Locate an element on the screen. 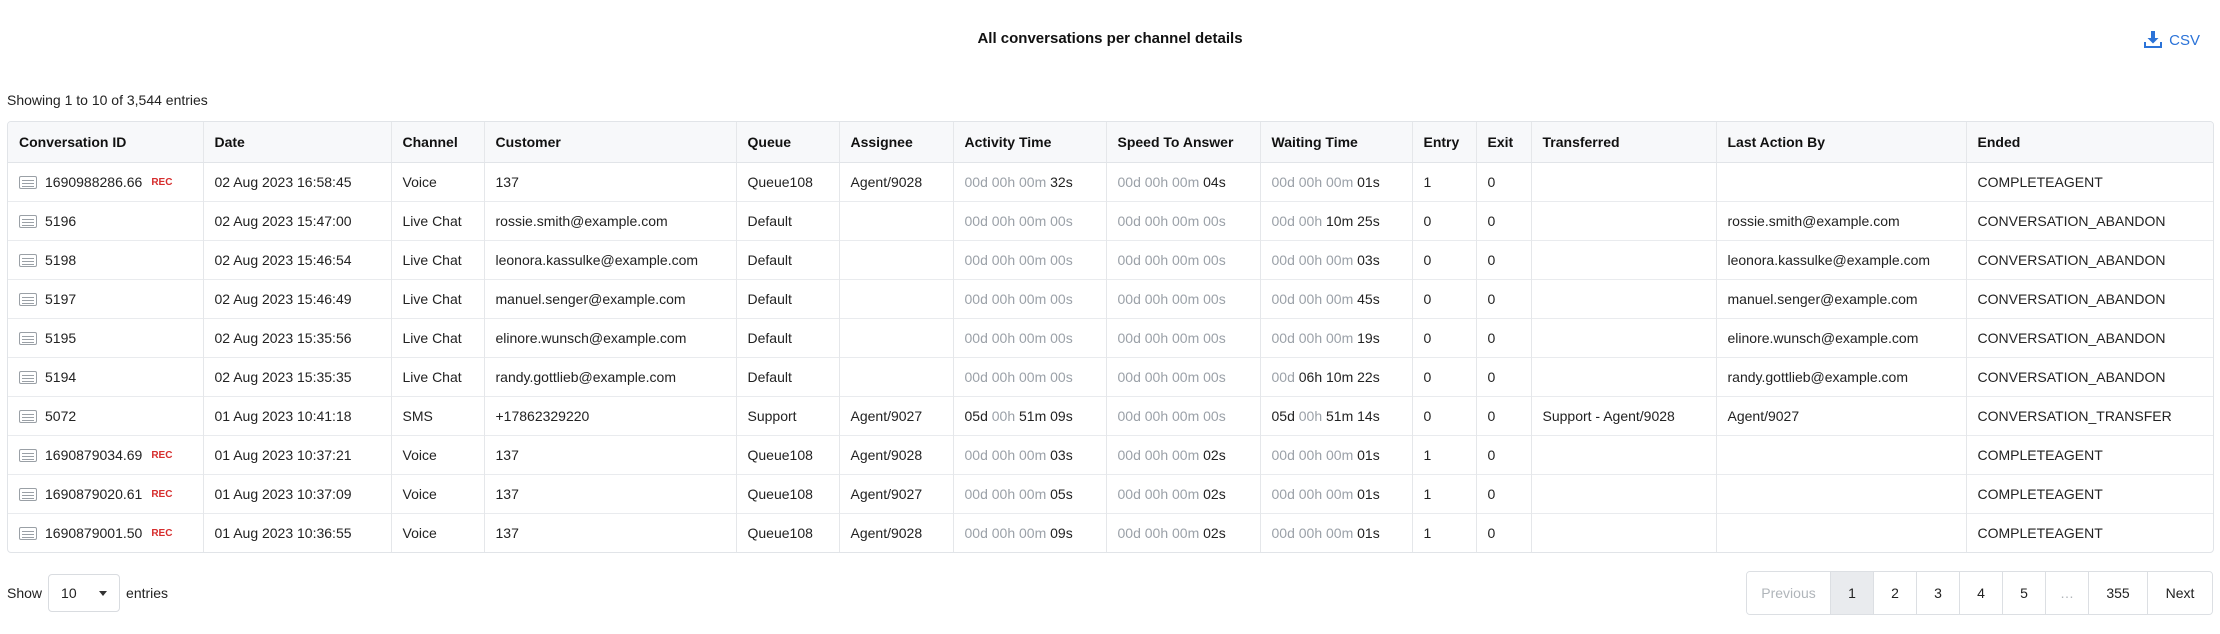 The image size is (2220, 634). next-button: Next is located at coordinates (2180, 593).